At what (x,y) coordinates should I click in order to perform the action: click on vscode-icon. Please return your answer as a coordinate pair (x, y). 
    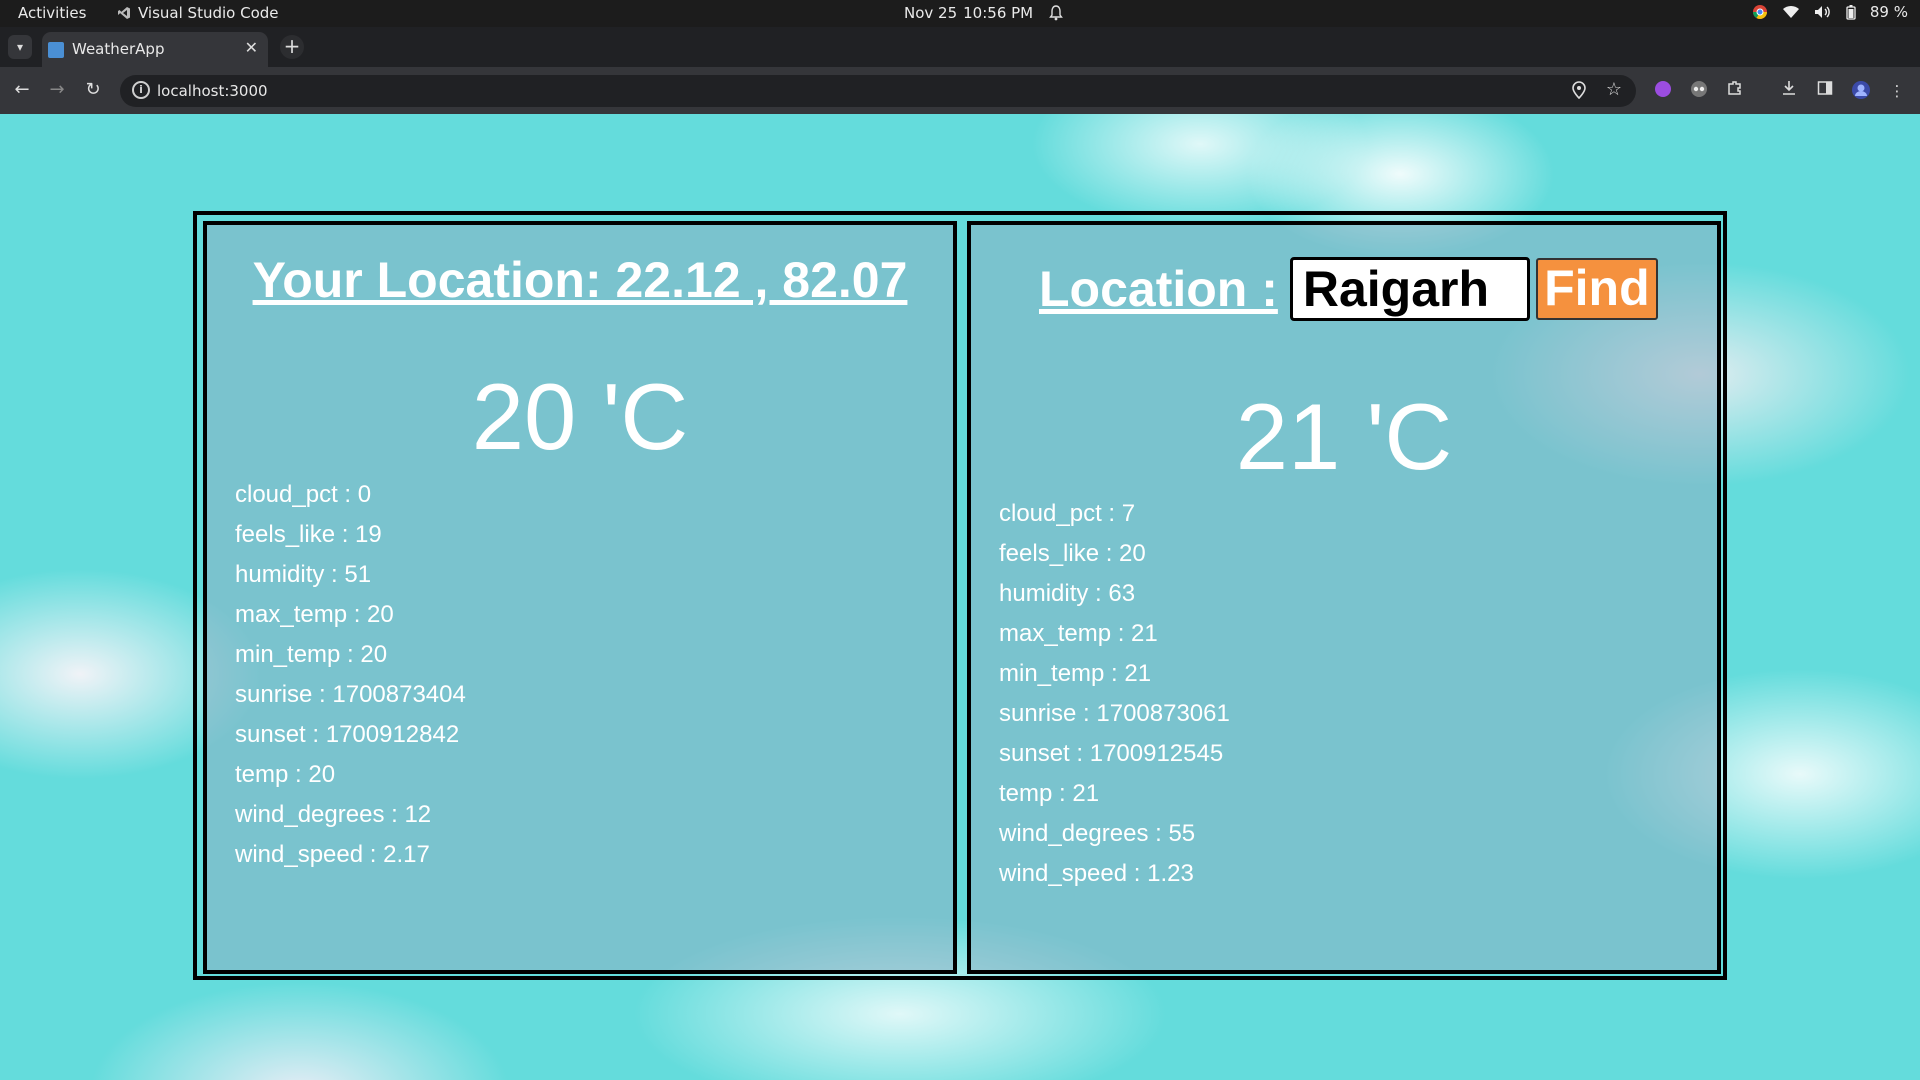
    Looking at the image, I should click on (124, 13).